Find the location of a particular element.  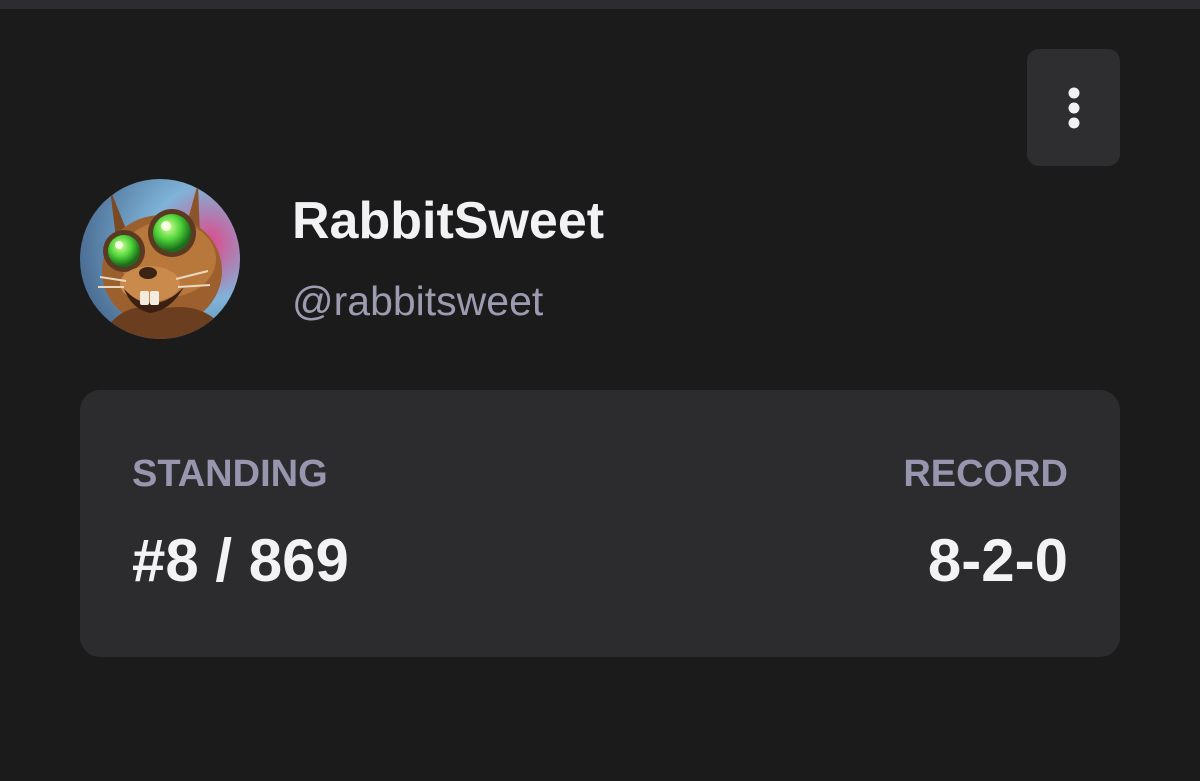

vertical-ellipsis-icon is located at coordinates (1073, 107).